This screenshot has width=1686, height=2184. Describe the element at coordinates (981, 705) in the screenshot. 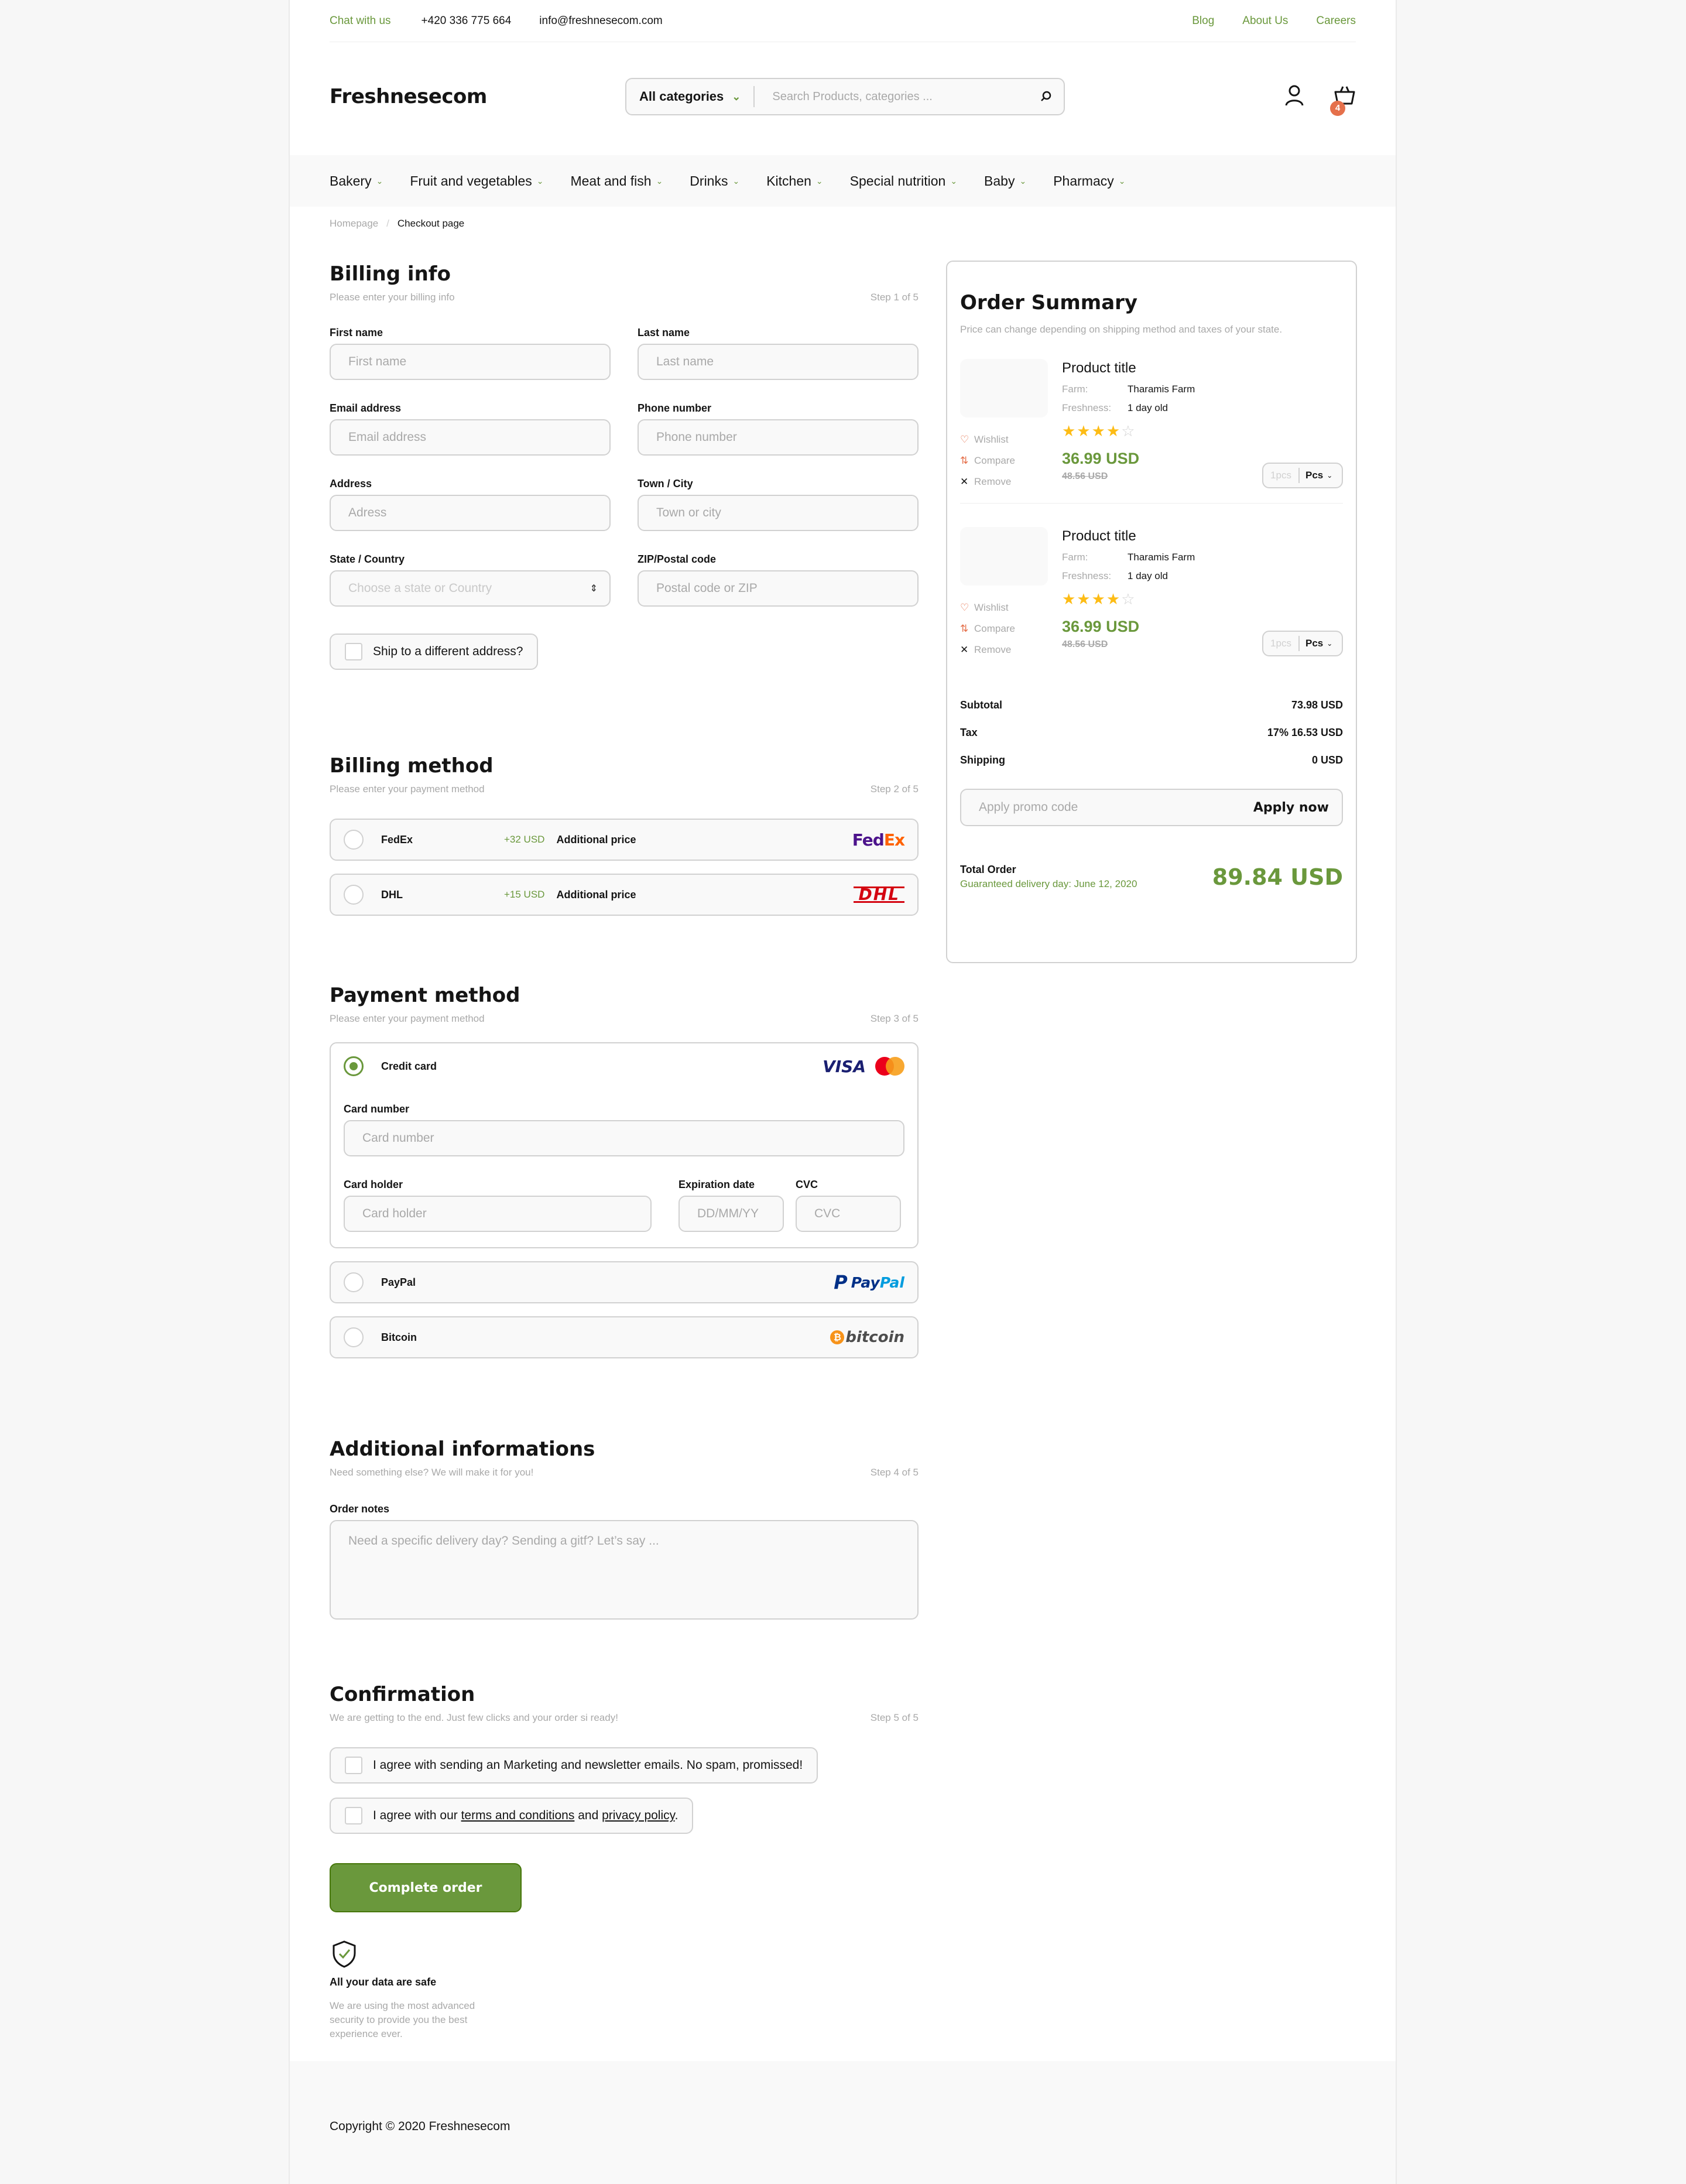

I see `row-key: Subtotal` at that location.